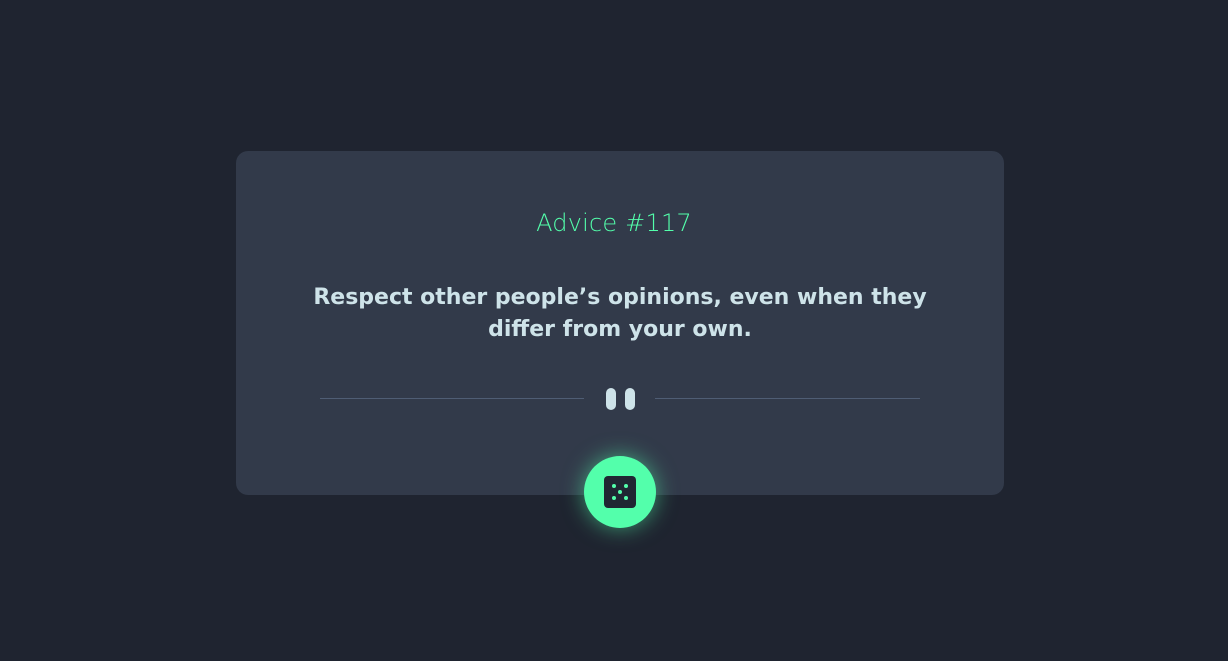  I want to click on pause-icon, so click(620, 399).